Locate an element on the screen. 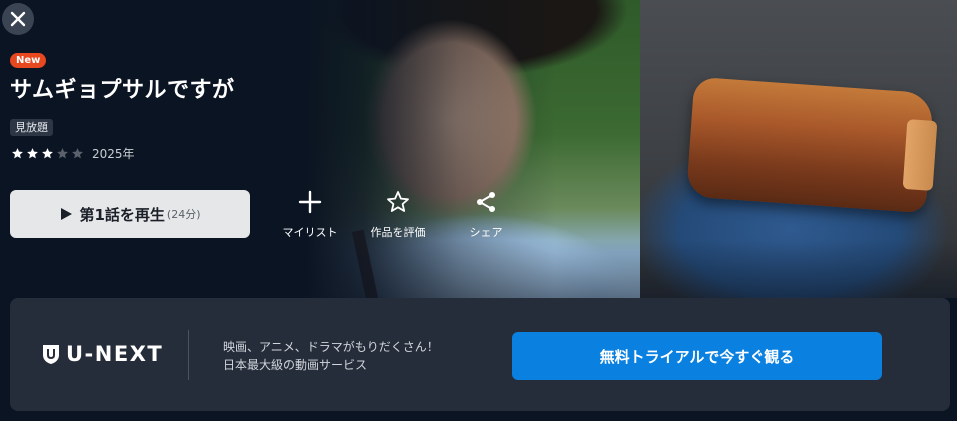 The height and width of the screenshot is (421, 957). unext-logo-text: U-NEXT is located at coordinates (115, 354).